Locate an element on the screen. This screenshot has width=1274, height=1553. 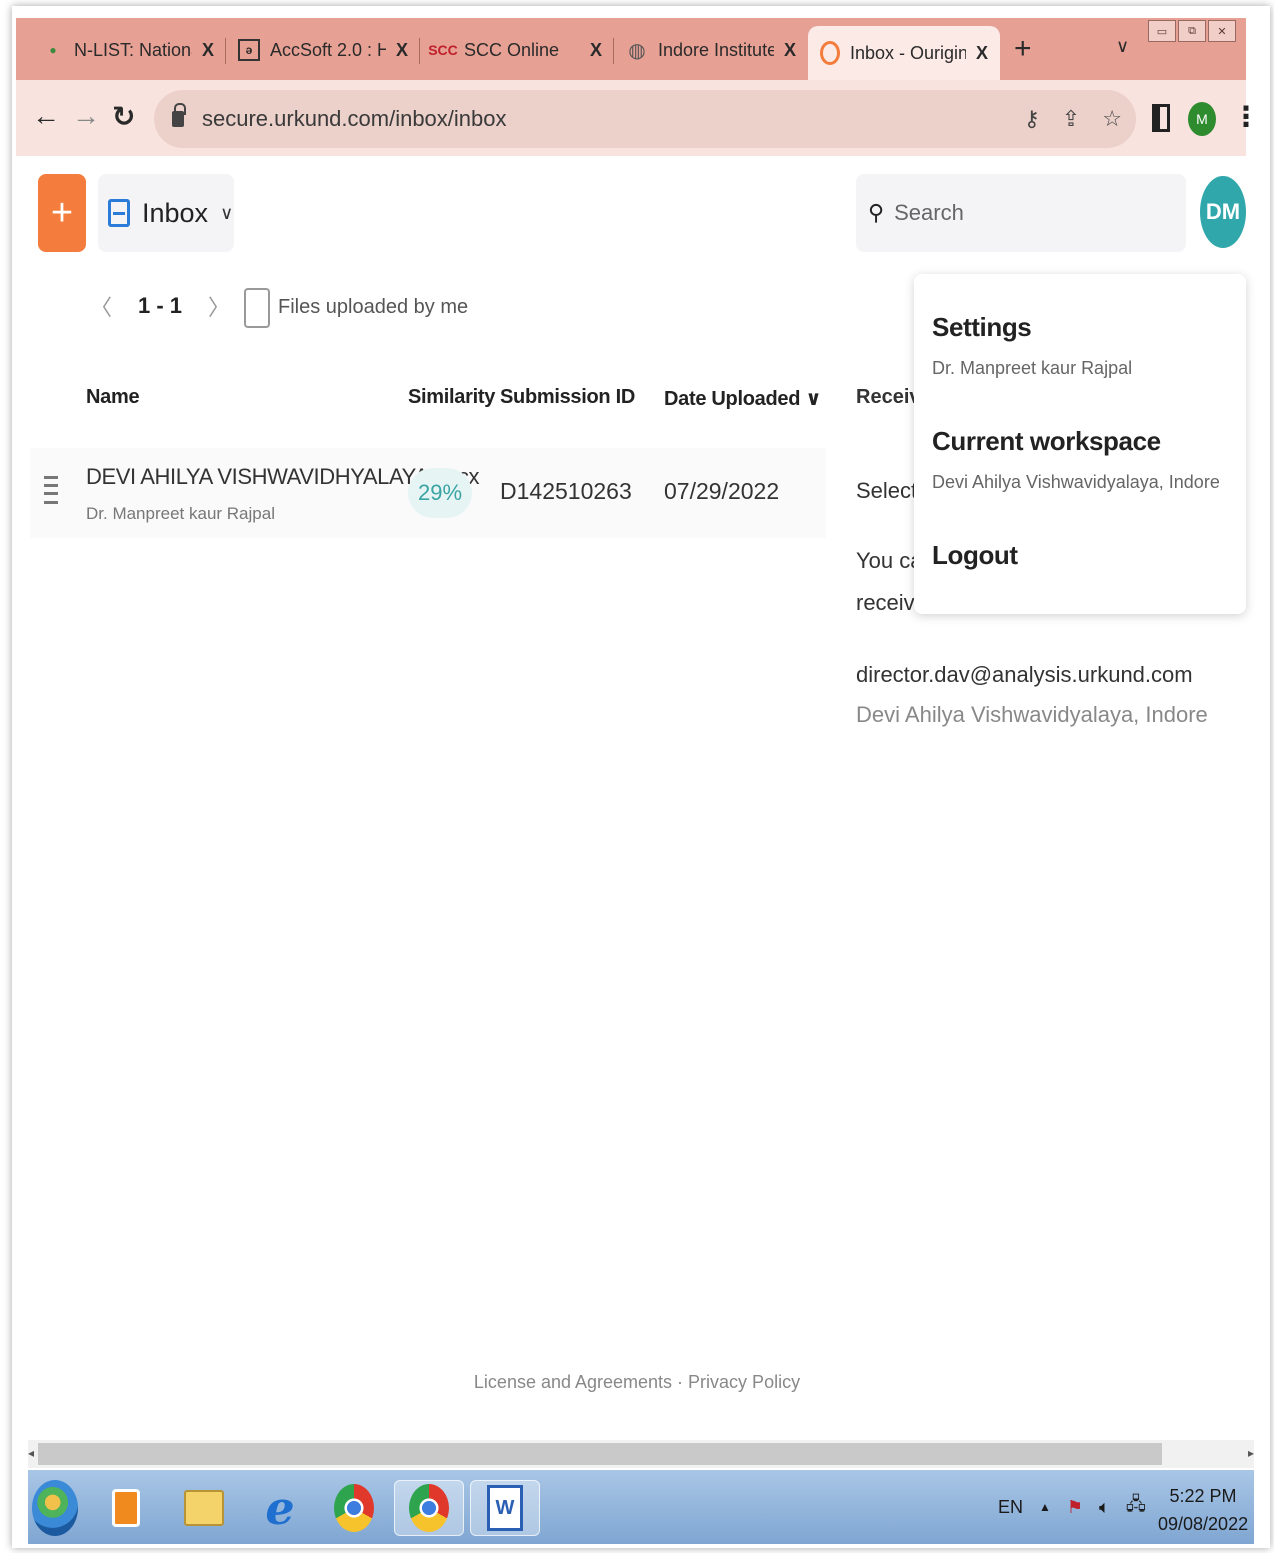
system-tray: EN ▲ ⚑ 🔈︎ 🖧︎ is located at coordinates (1072, 1507).